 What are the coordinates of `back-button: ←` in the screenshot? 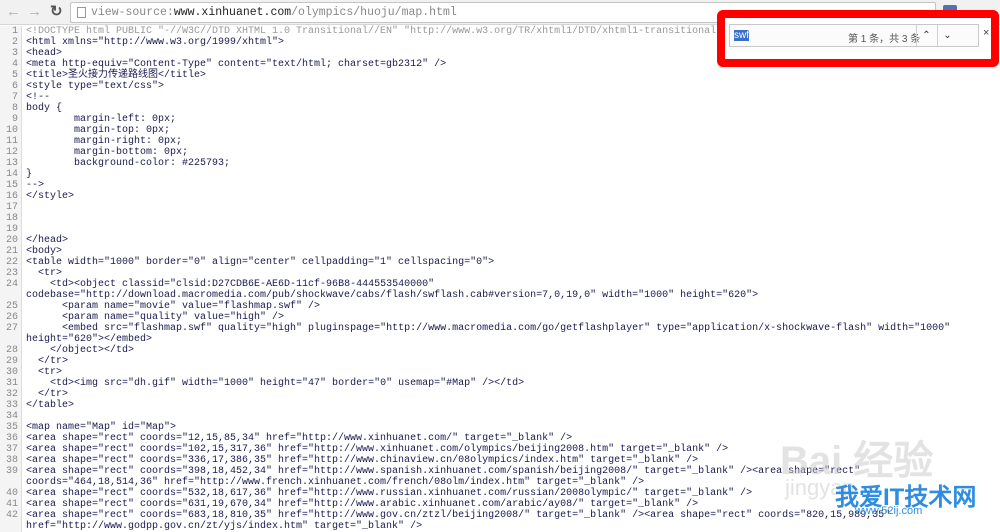 It's located at (13, 12).